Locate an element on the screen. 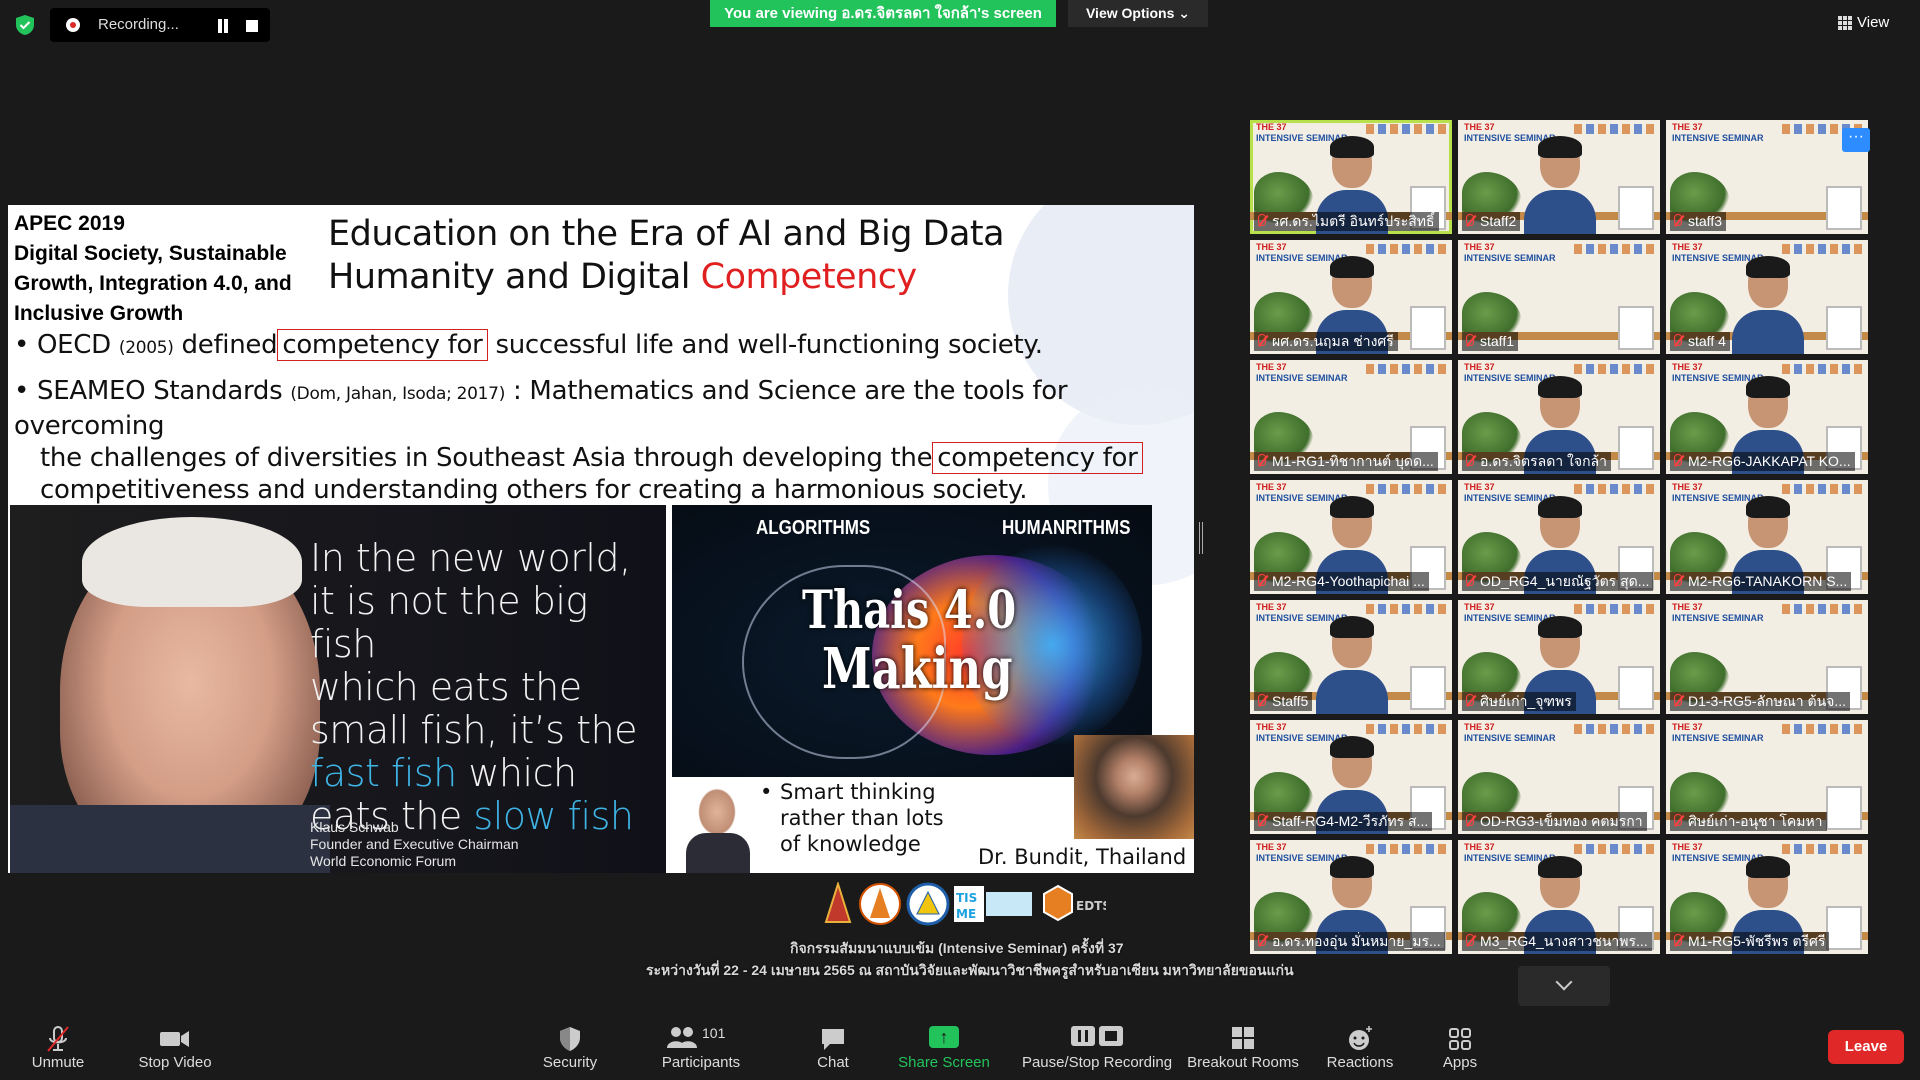  more-options-button: ··· is located at coordinates (1856, 140).